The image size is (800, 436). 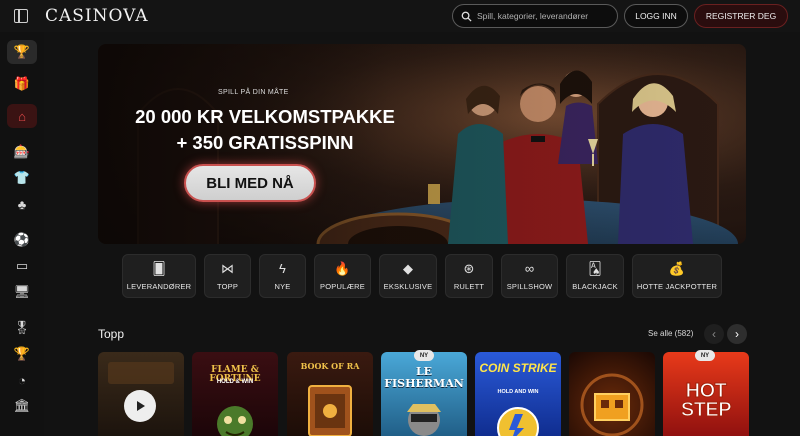 I want to click on category-label: TOPP, so click(x=227, y=286).